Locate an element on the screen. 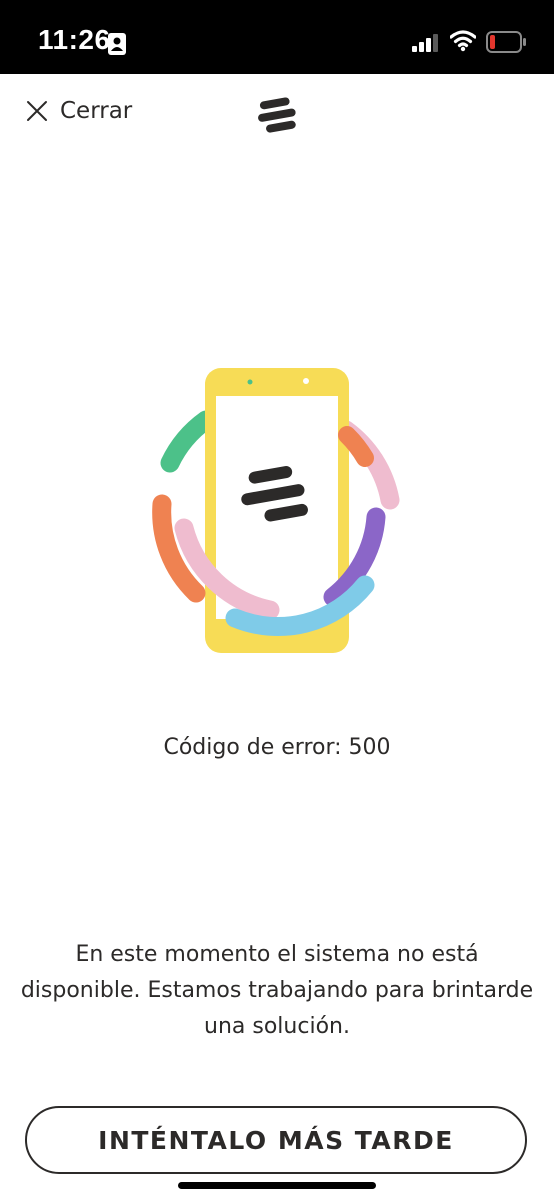 This screenshot has width=554, height=1200. status-time: 11:26 is located at coordinates (74, 39).